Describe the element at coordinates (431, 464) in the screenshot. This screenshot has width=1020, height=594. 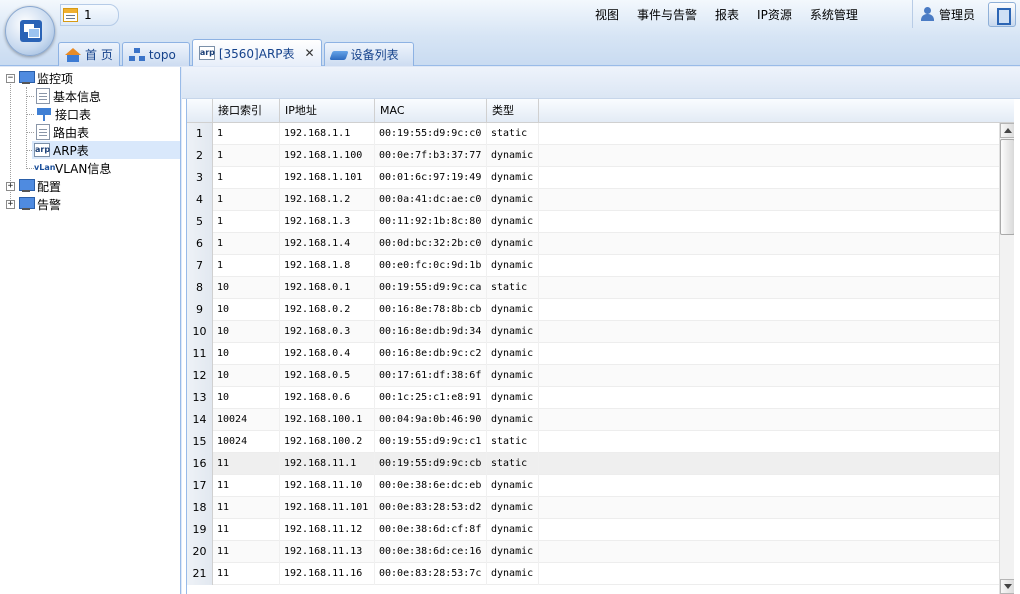
I see `cell-mac: 00:19:55:d9:9c:cb` at that location.